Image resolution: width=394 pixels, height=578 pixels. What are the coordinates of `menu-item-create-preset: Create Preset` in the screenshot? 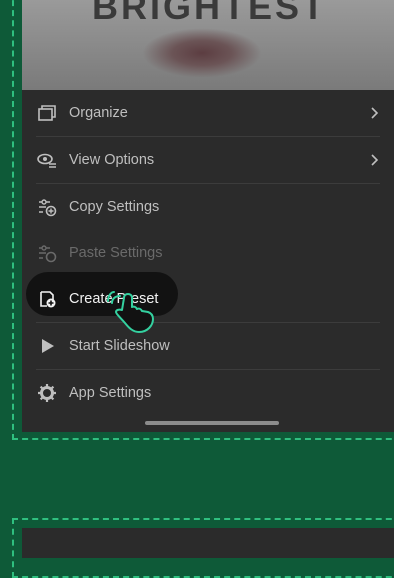 It's located at (208, 297).